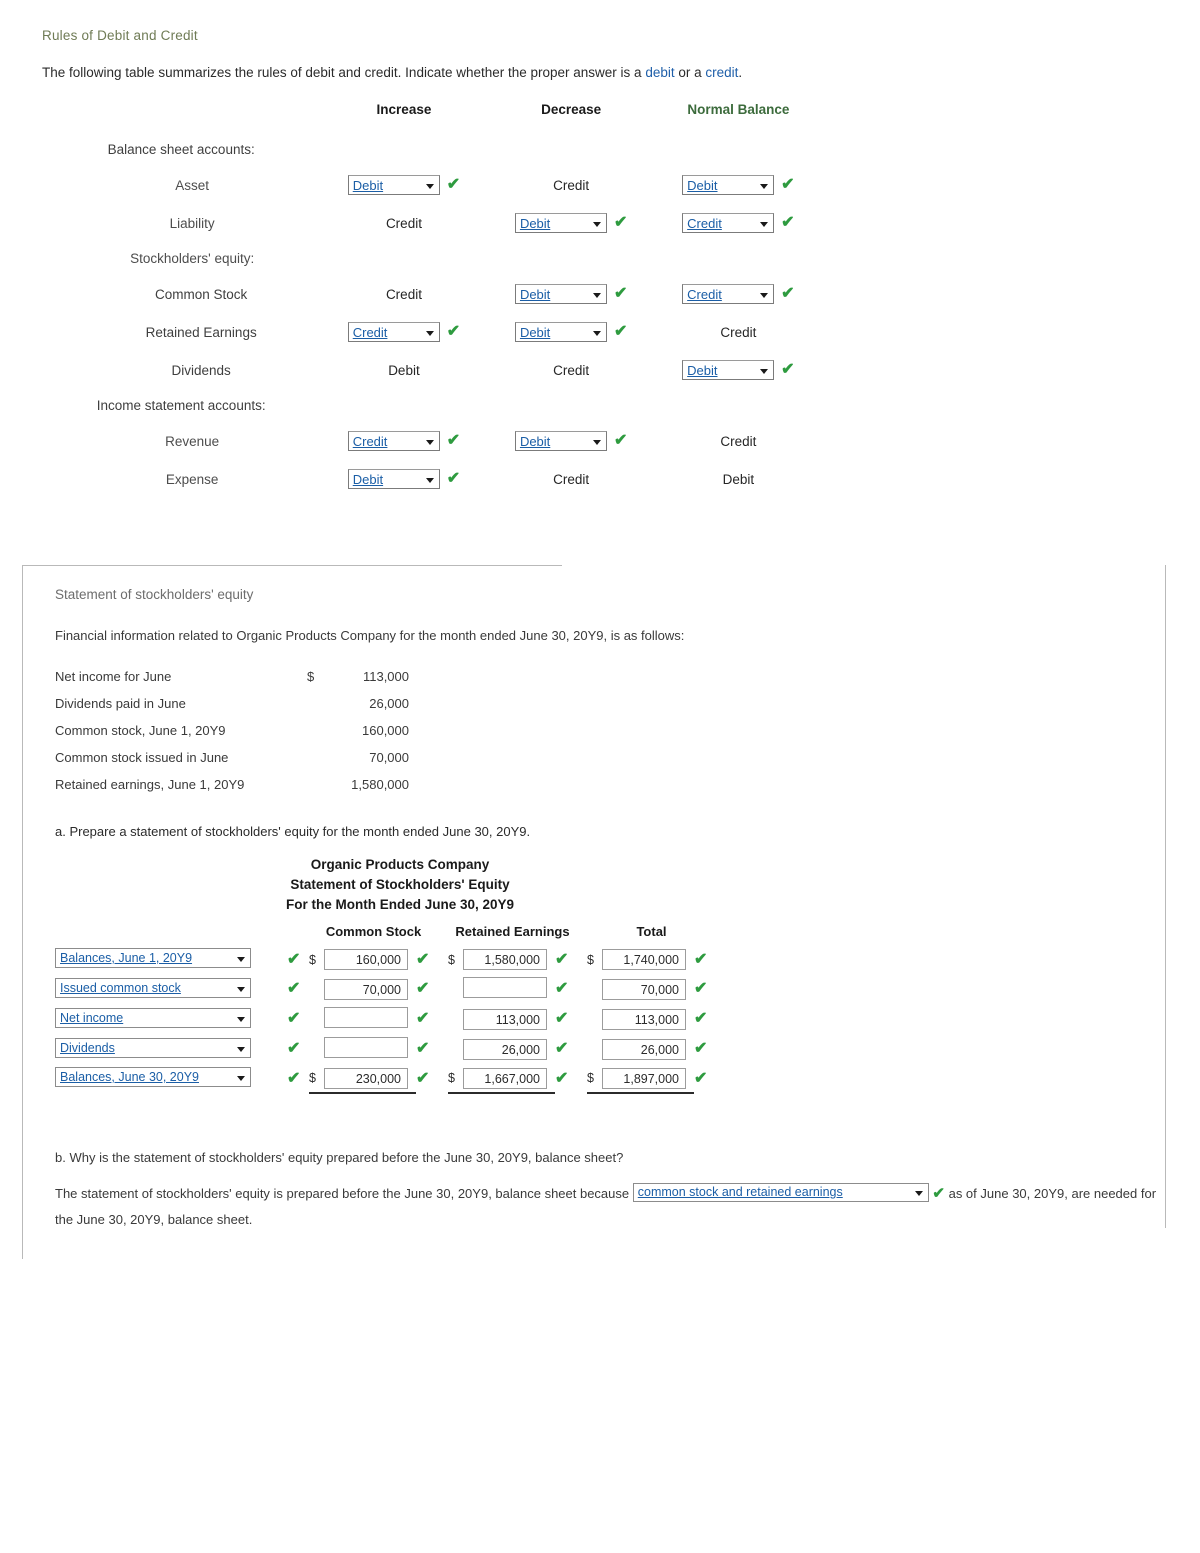  What do you see at coordinates (153, 958) in the screenshot?
I see `sse-row-label-select: Balances, June 1, 20Y9` at bounding box center [153, 958].